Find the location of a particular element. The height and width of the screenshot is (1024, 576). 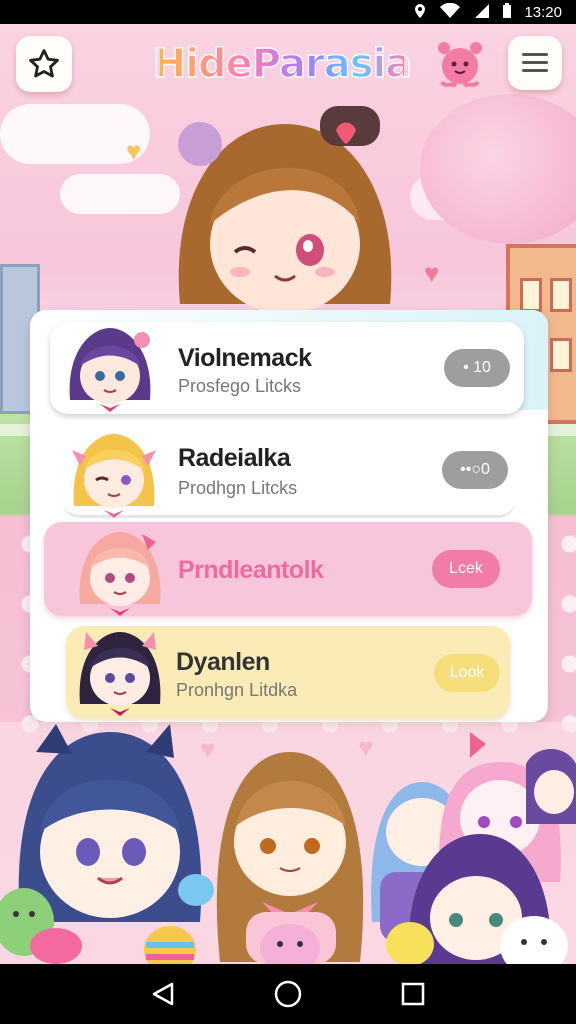

home-circle-icon is located at coordinates (288, 994).